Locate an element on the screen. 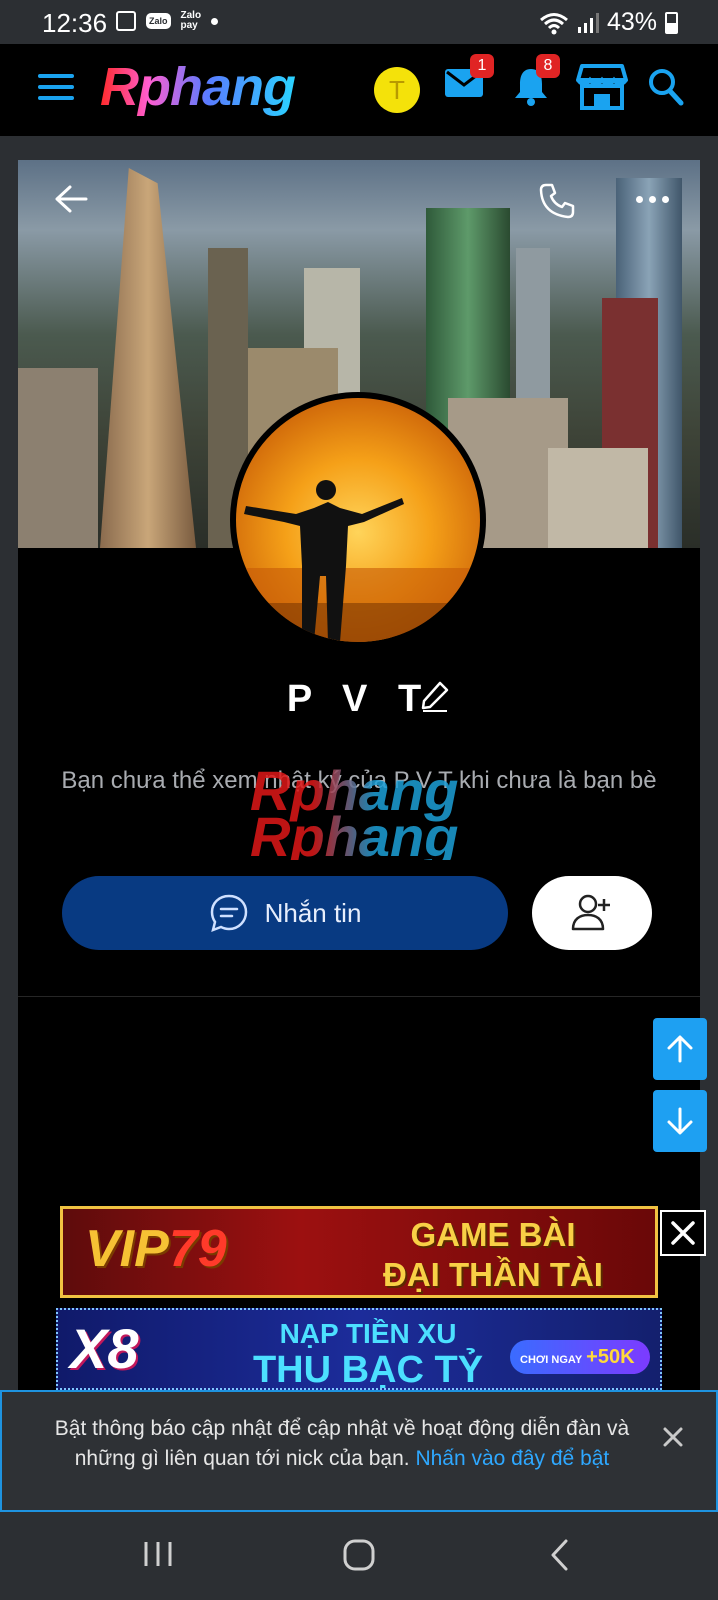  arrow-up-icon is located at coordinates (680, 1049).